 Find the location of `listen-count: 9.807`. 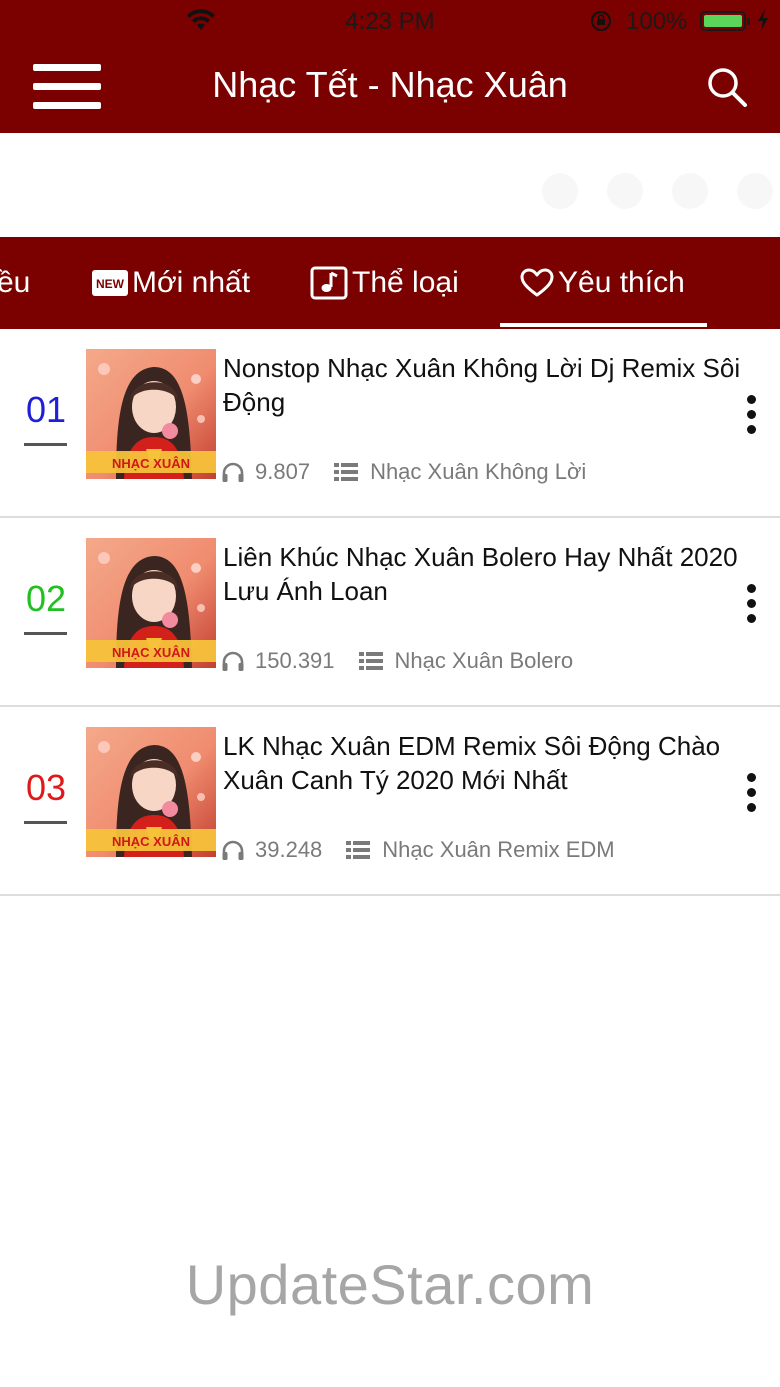

listen-count: 9.807 is located at coordinates (283, 471).